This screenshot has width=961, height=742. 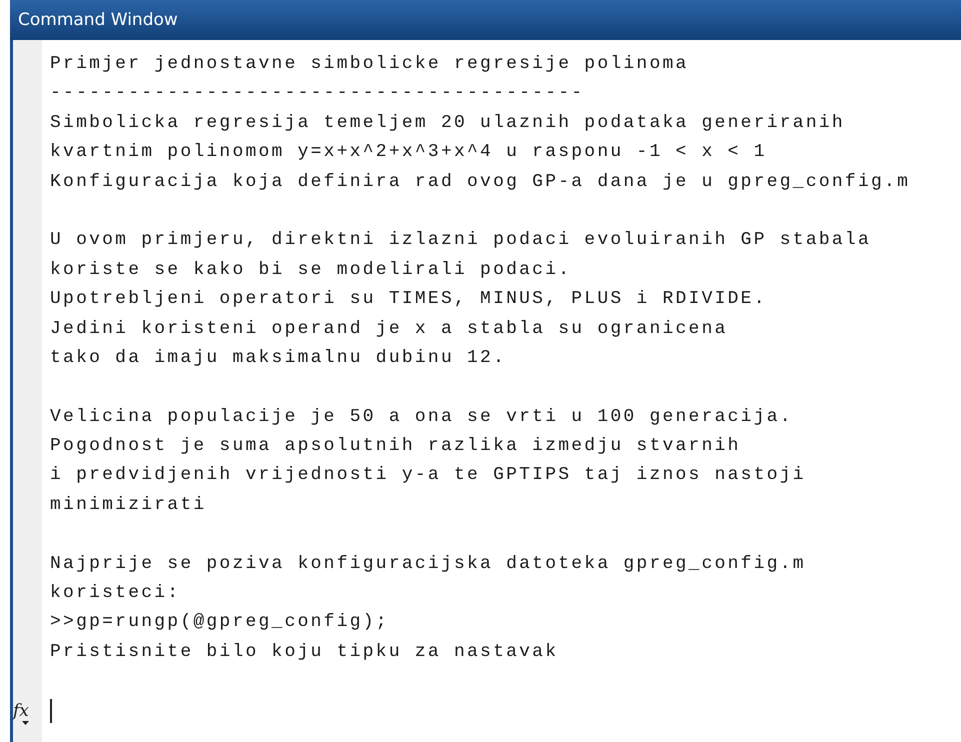 I want to click on output-line: Simbolicka regresija temeljem 20 ulaznih podataka generiranih, so click(x=448, y=123).